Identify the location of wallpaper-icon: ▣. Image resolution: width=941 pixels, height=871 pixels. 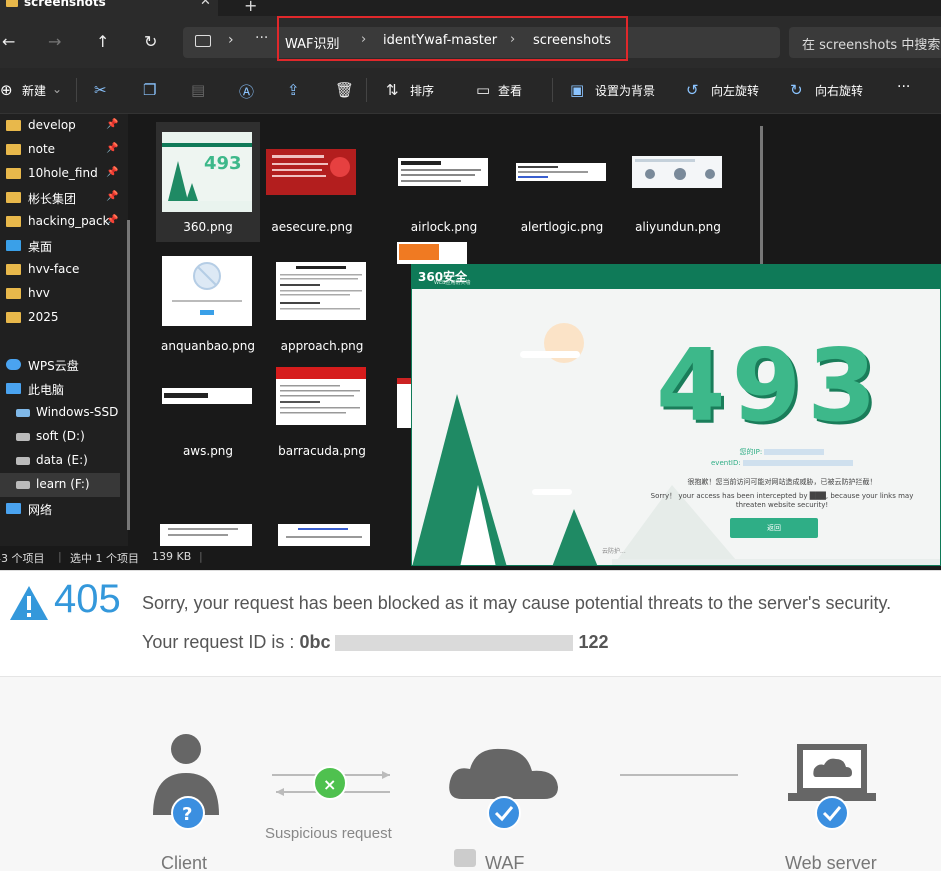
(577, 90).